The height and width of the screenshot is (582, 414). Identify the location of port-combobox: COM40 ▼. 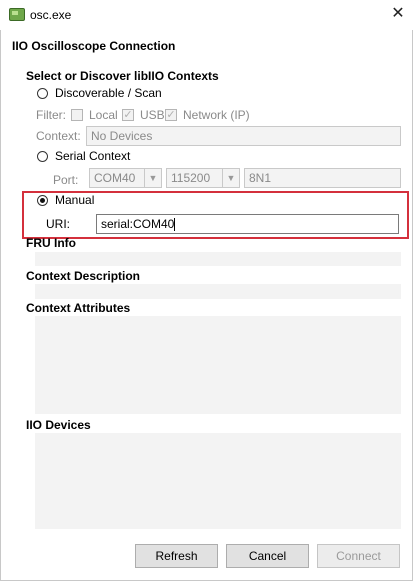
(125, 178).